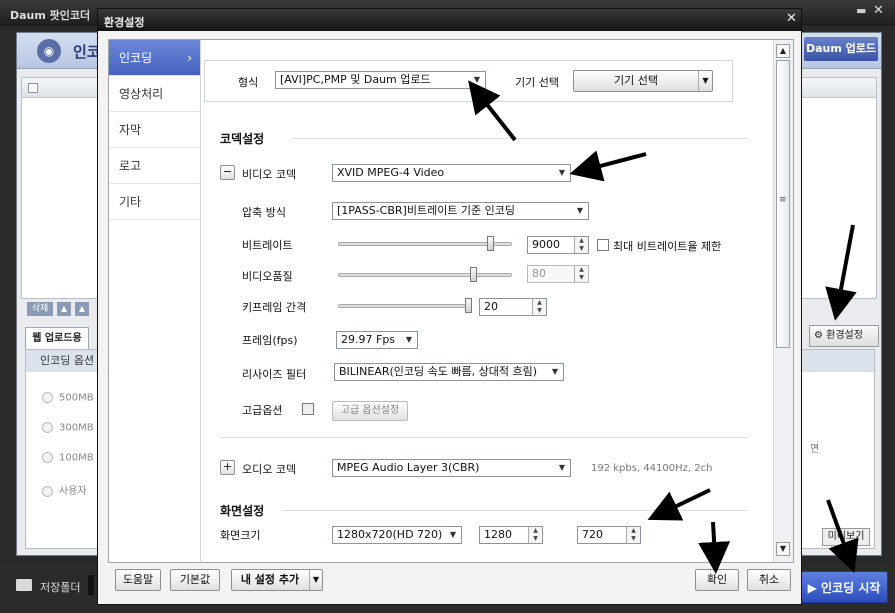 The image size is (895, 613). Describe the element at coordinates (154, 58) in the screenshot. I see `sidebar-item-encoding: 인코딩 ›` at that location.